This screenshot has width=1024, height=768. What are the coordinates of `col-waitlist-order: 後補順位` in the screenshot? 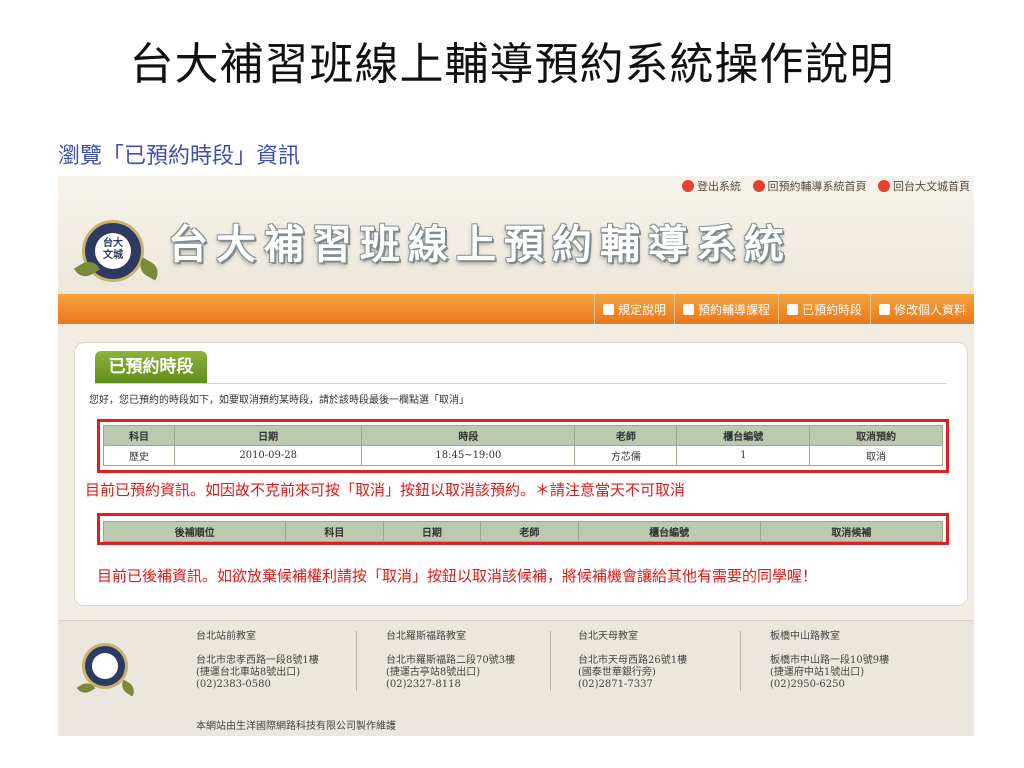 It's located at (194, 531).